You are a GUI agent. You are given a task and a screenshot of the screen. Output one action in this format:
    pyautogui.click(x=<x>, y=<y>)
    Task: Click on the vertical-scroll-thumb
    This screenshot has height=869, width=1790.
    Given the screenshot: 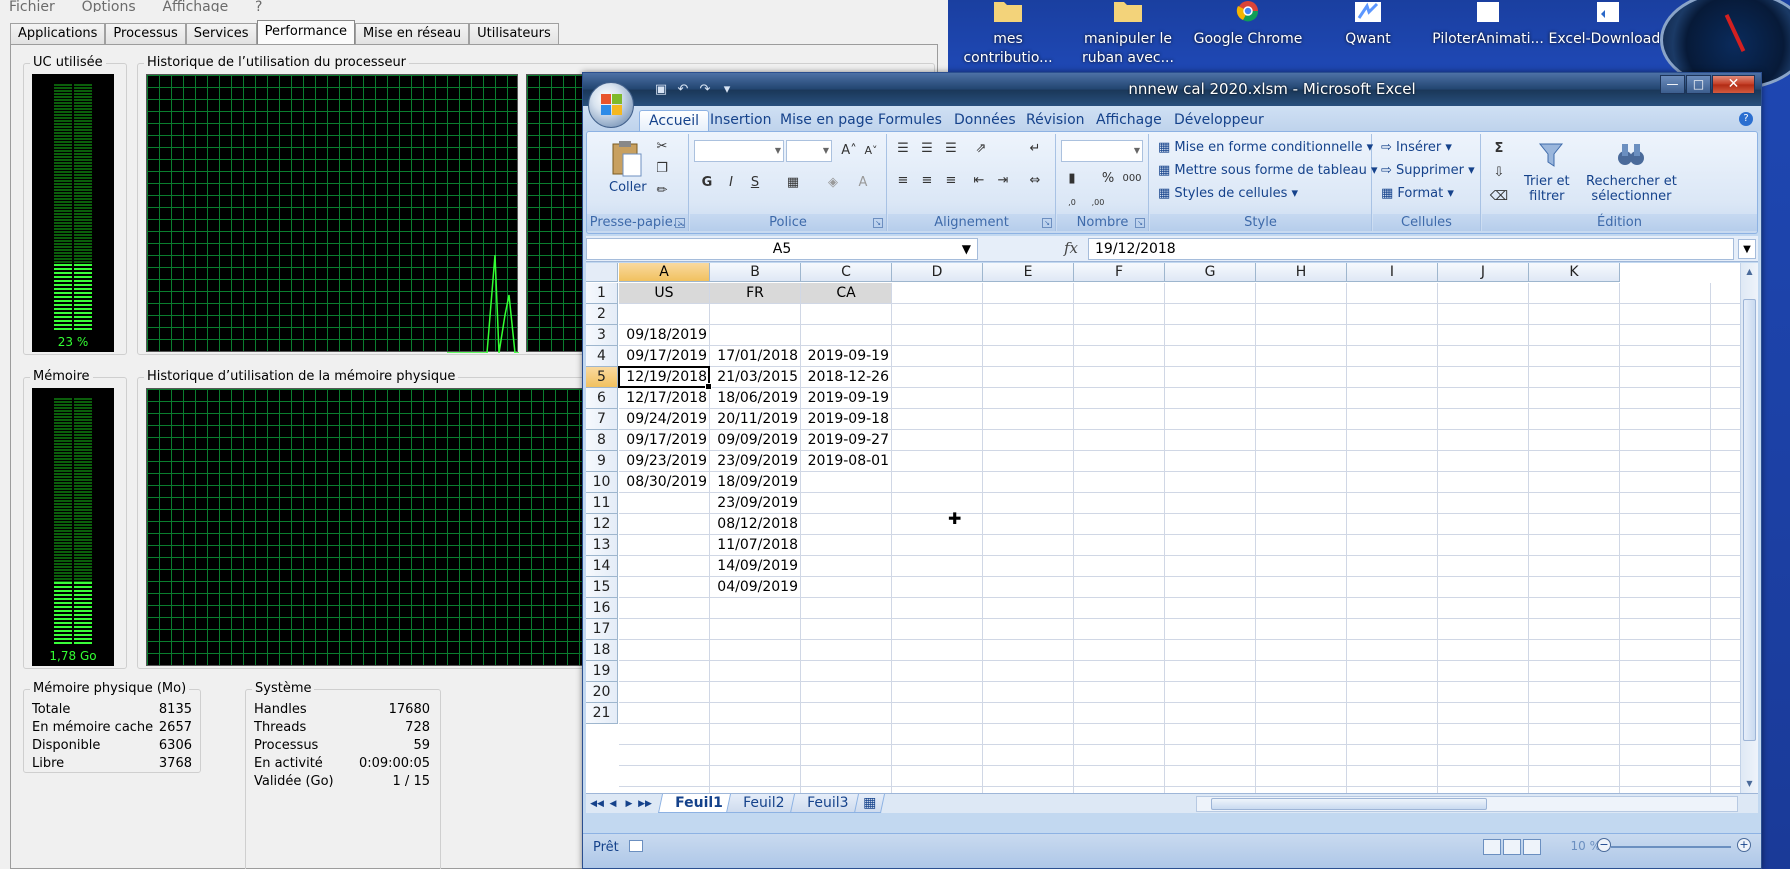 What is the action you would take?
    pyautogui.click(x=1749, y=520)
    